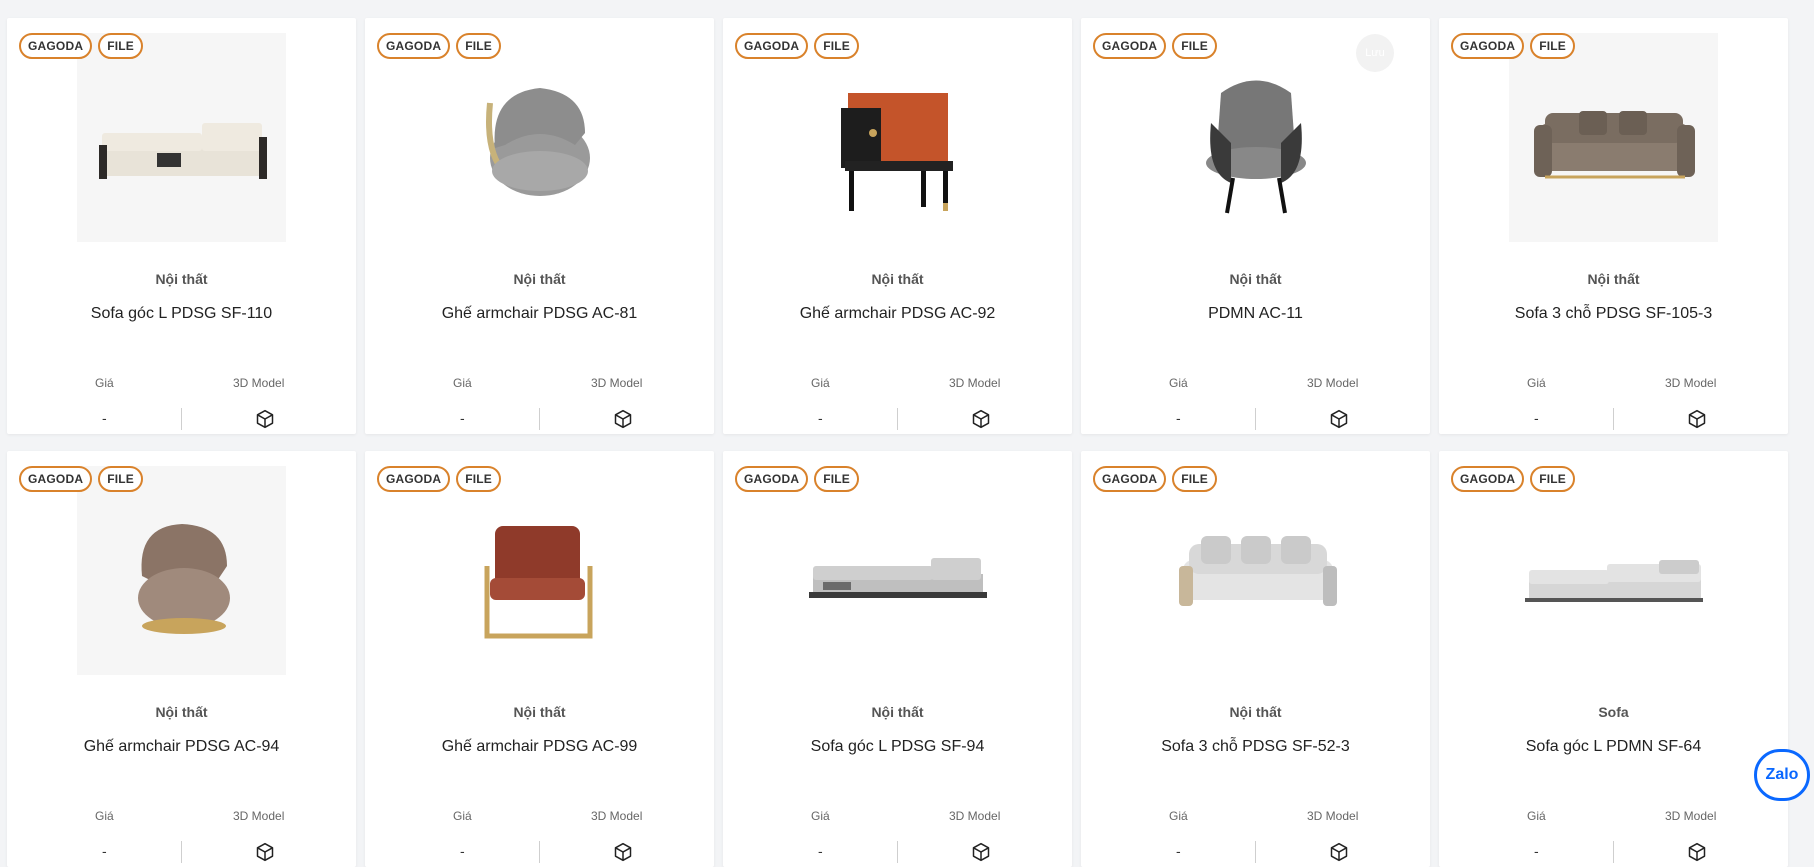  I want to click on product-name: Sofa góc L PDMN SF-64, so click(1613, 747).